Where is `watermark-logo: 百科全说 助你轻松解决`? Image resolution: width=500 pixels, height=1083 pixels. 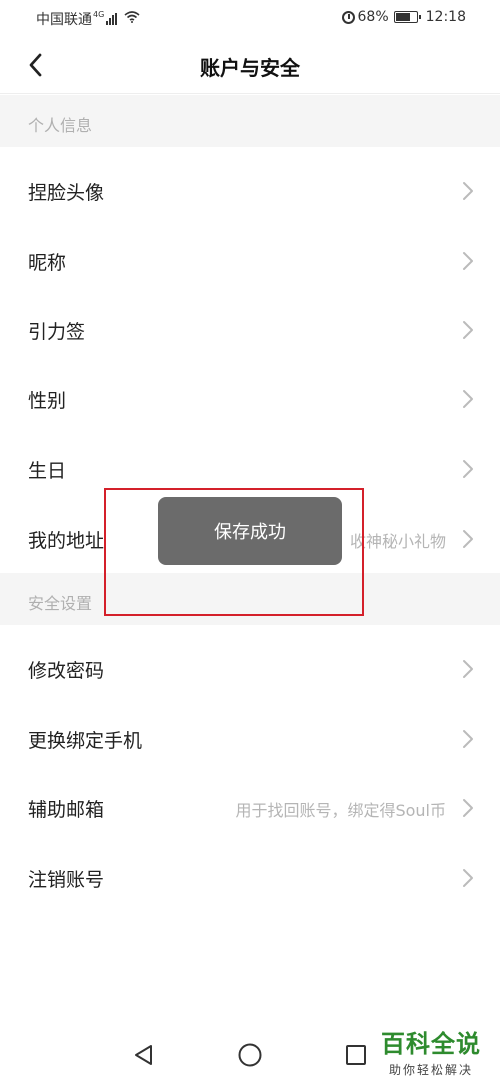
watermark-logo: 百科全说 助你轻松解决 is located at coordinates (431, 1051).